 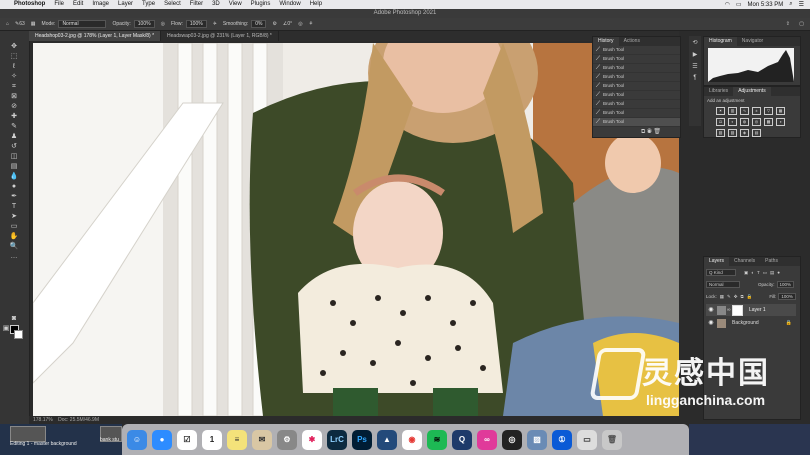 What do you see at coordinates (29, 4) in the screenshot?
I see `menu-app-name: Photoshop` at bounding box center [29, 4].